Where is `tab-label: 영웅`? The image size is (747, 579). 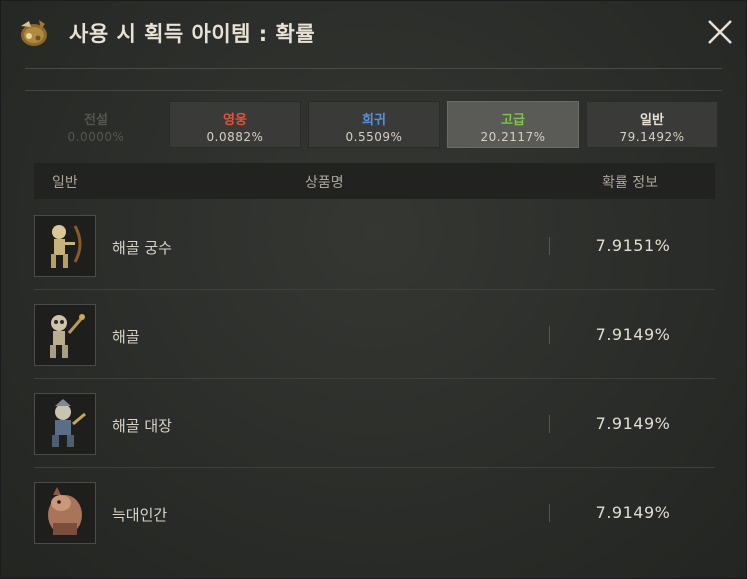
tab-label: 영웅 is located at coordinates (235, 120).